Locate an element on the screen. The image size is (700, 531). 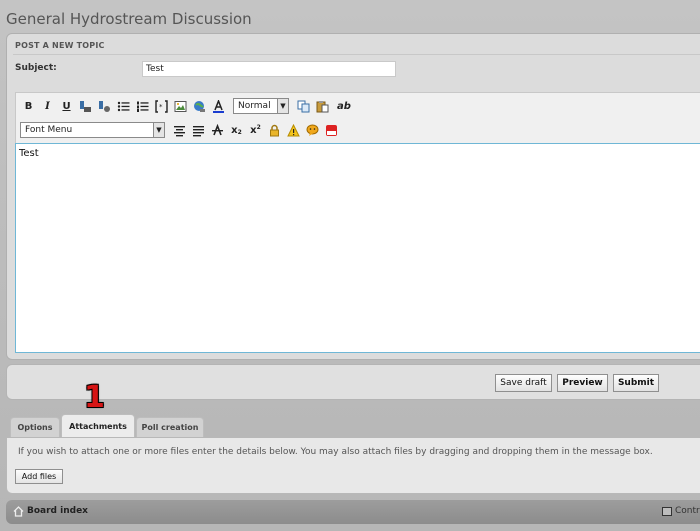
warning-button is located at coordinates (293, 130).